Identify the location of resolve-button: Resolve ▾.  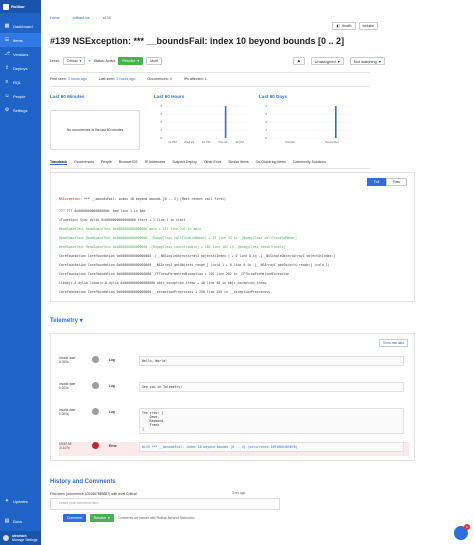
(131, 61).